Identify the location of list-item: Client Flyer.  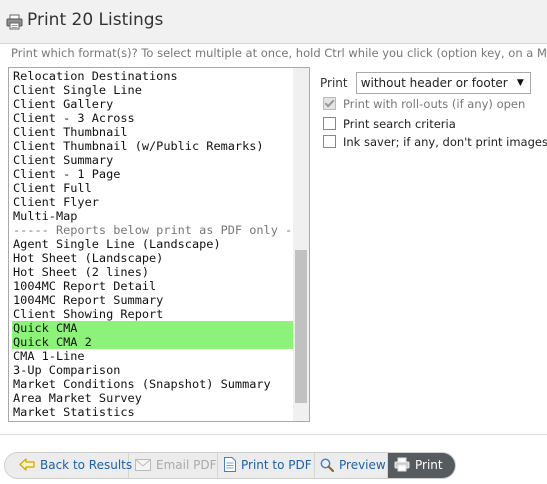
(160, 202).